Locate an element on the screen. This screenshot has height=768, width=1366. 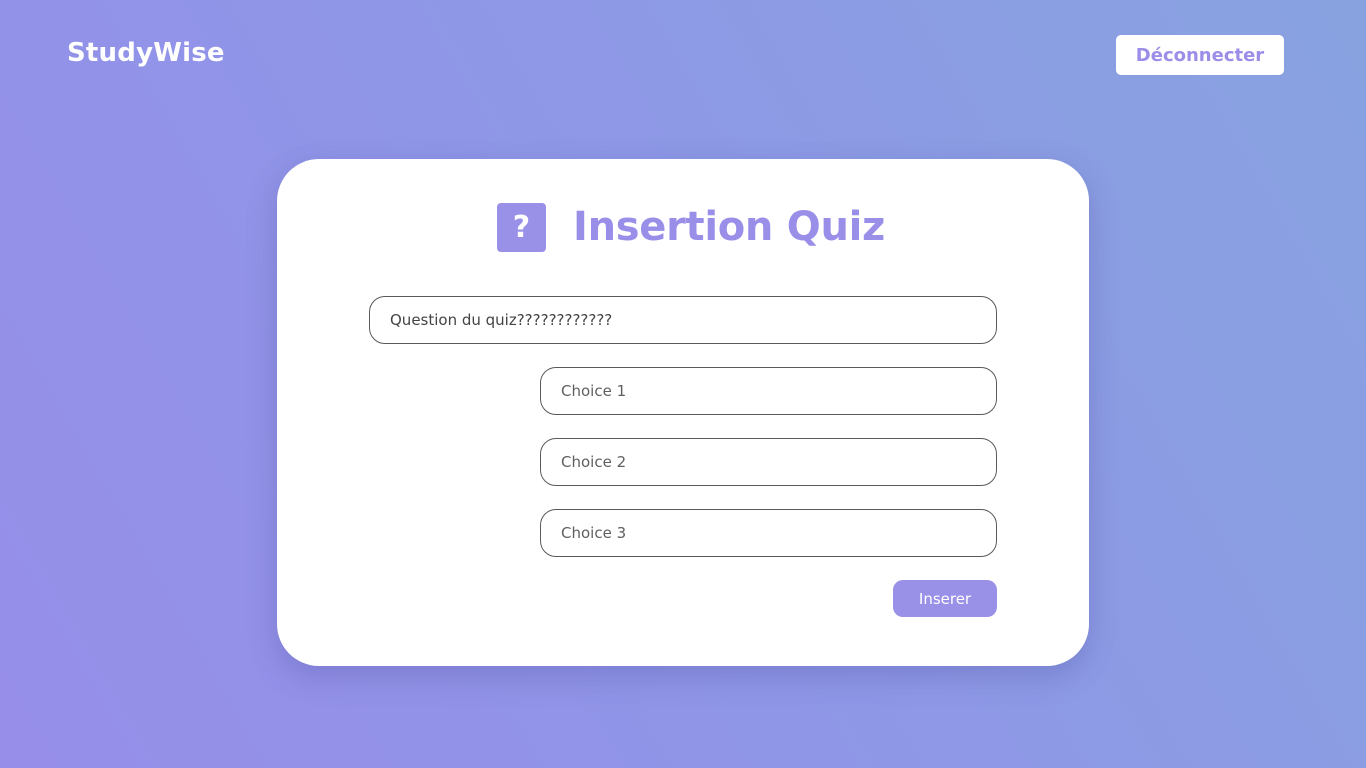
page-title: Insertion Quiz is located at coordinates (729, 227).